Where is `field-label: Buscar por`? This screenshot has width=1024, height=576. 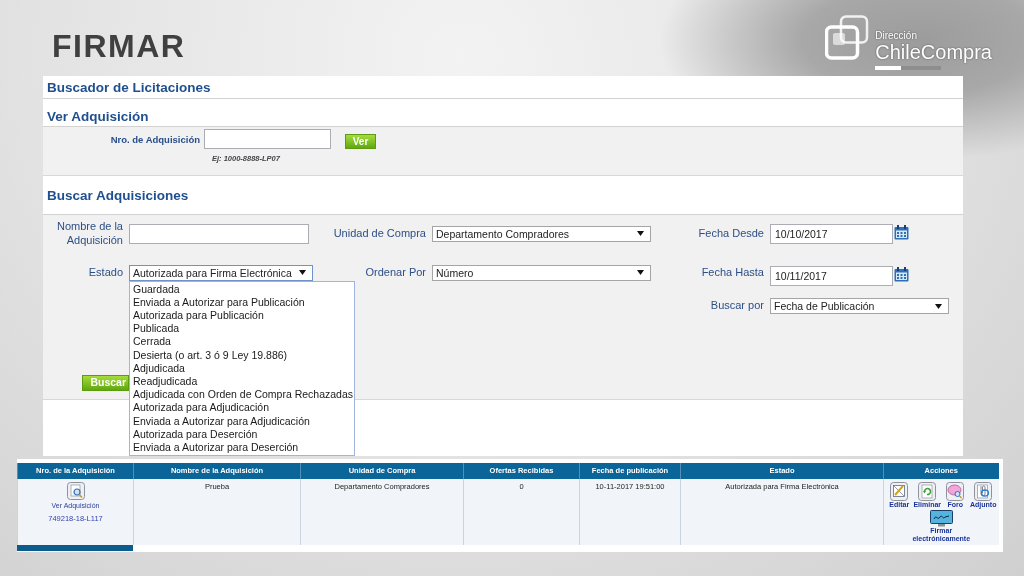
field-label: Buscar por is located at coordinates (736, 306).